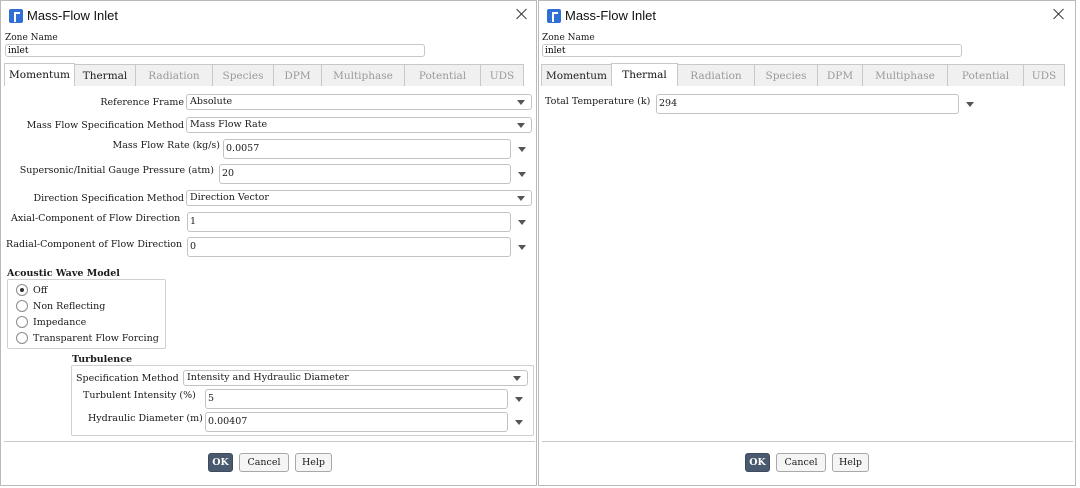 This screenshot has height=488, width=1080. What do you see at coordinates (145, 418) in the screenshot?
I see `hydraulic-diameter-label: Hydraulic Diameter (m)` at bounding box center [145, 418].